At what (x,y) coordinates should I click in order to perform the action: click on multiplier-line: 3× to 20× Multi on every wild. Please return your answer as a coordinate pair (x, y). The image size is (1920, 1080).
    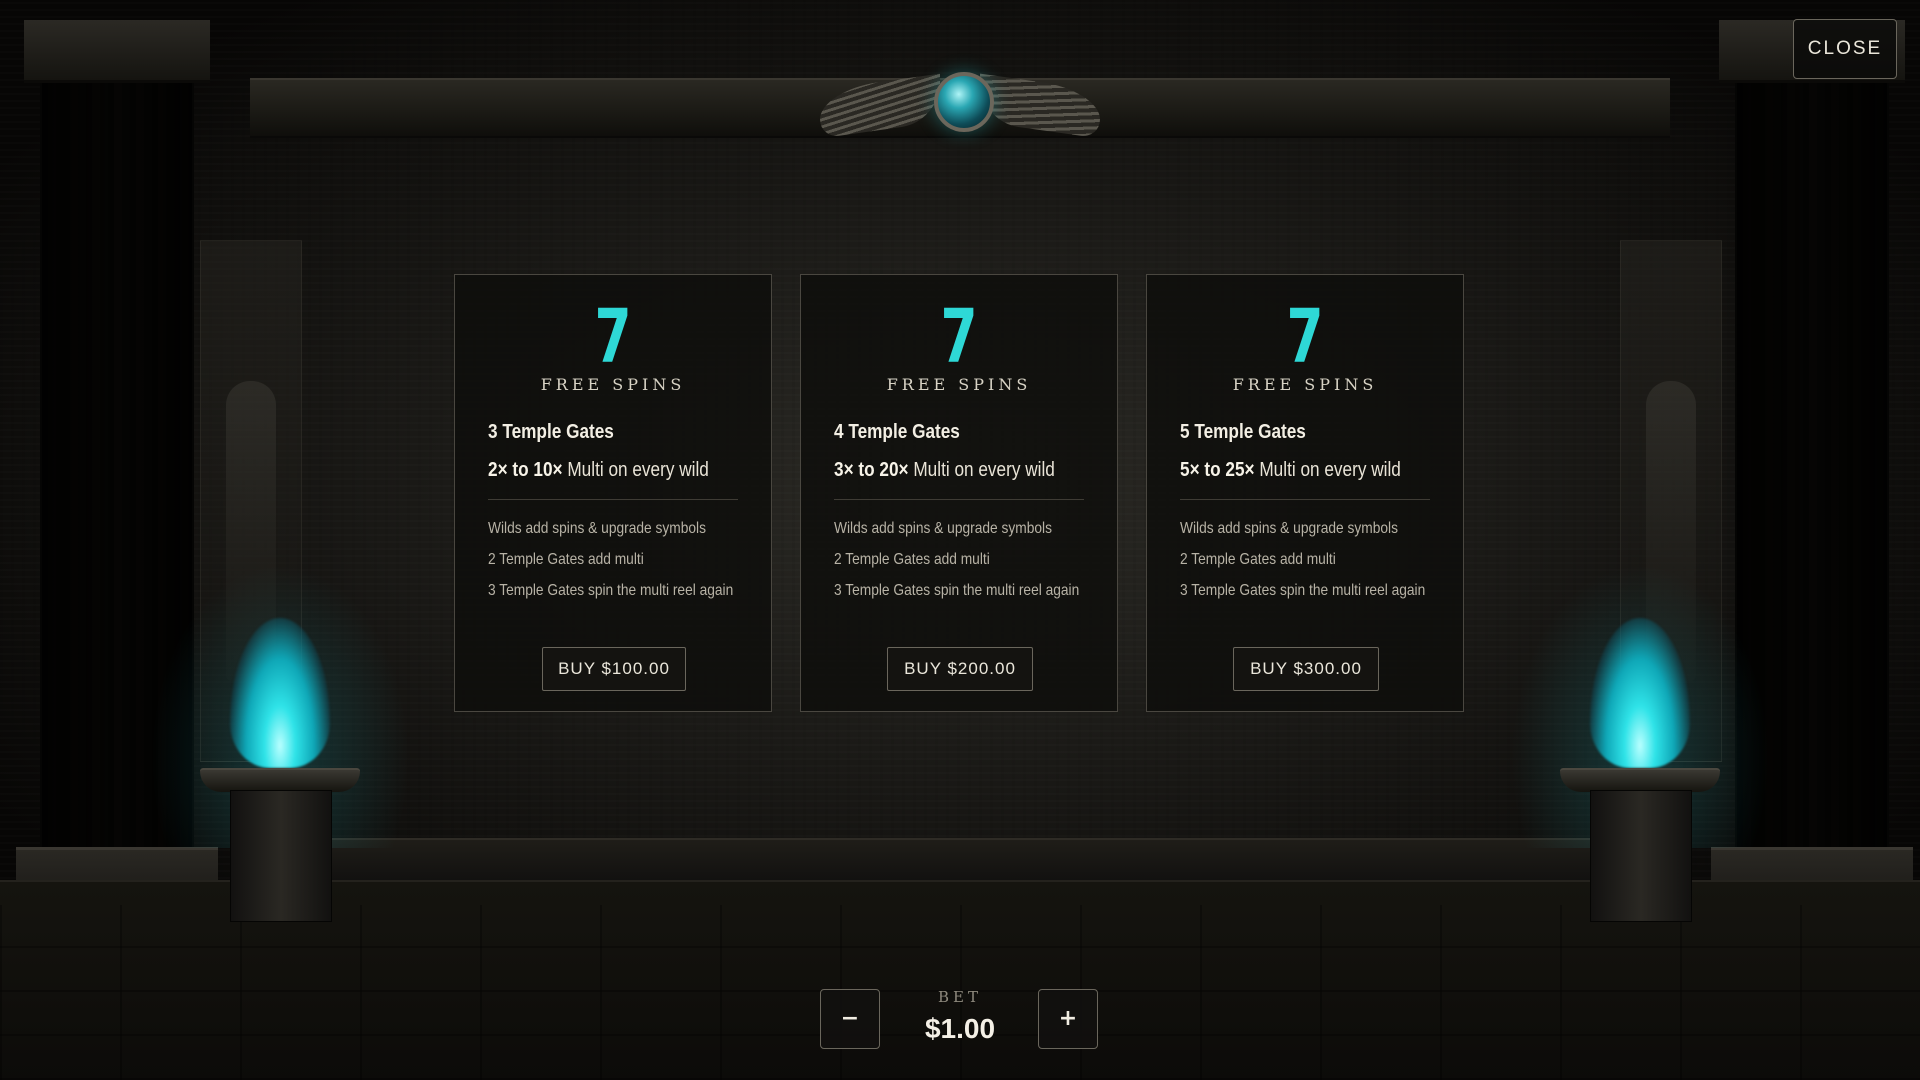
    Looking at the image, I should click on (944, 470).